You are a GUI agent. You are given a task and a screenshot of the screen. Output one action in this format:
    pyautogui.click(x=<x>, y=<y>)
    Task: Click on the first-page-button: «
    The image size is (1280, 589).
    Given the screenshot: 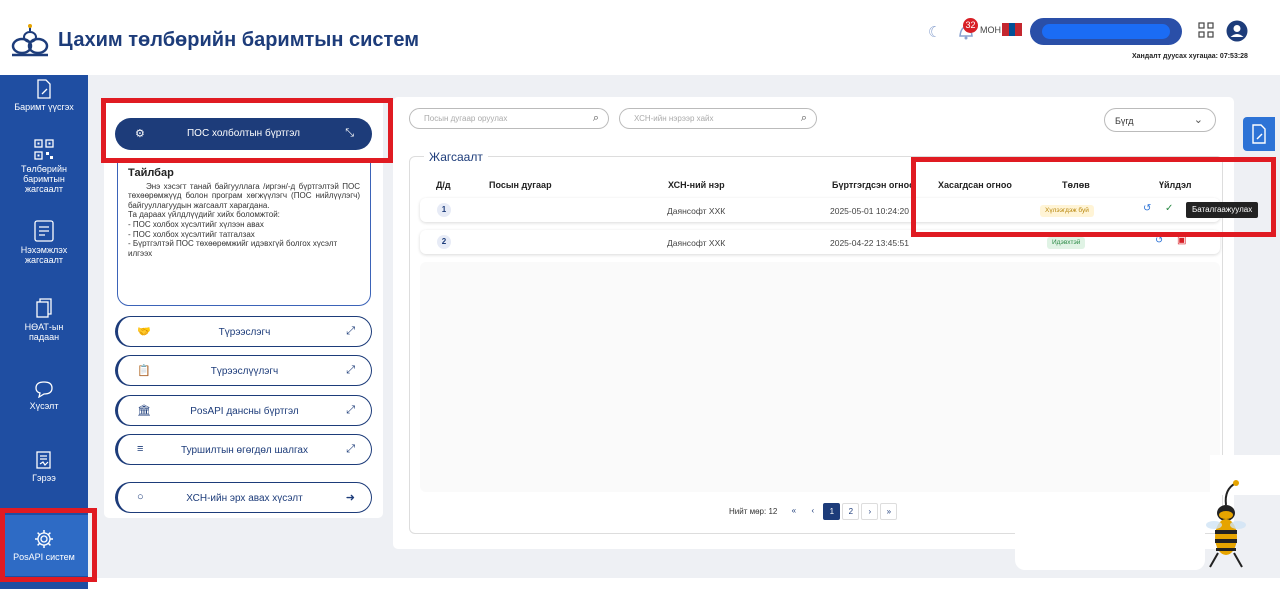 What is the action you would take?
    pyautogui.click(x=794, y=511)
    